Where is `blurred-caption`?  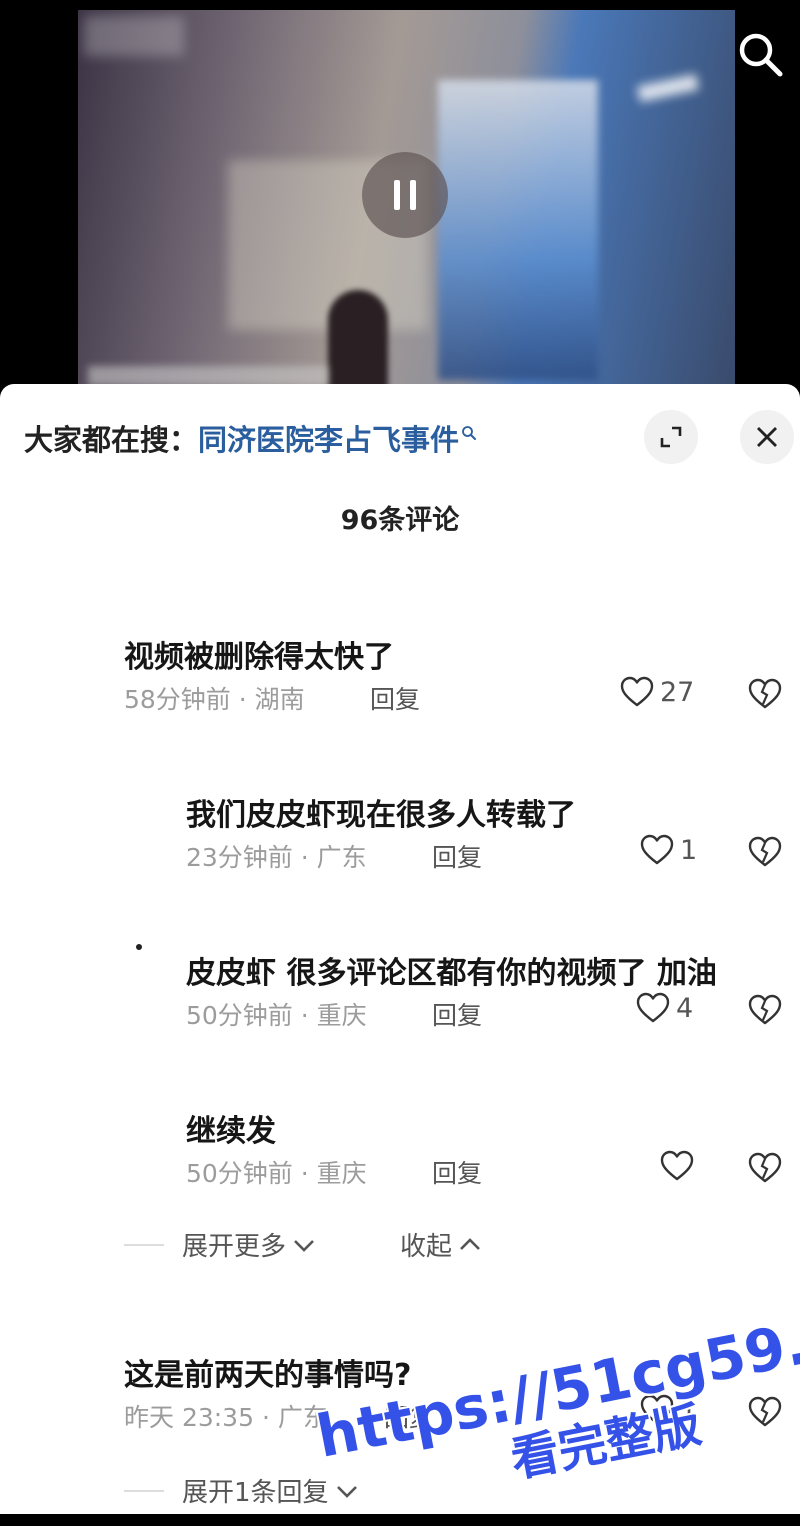 blurred-caption is located at coordinates (208, 375).